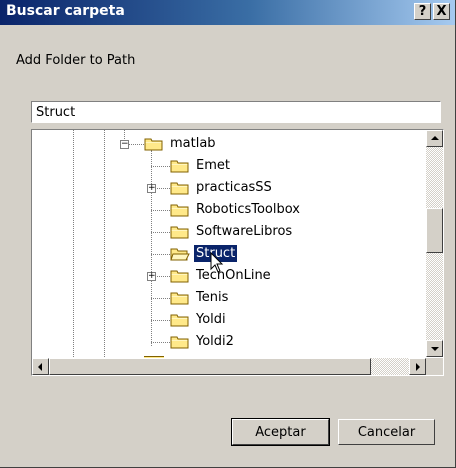  Describe the element at coordinates (212, 297) in the screenshot. I see `tree-item-label: Tenis` at that location.